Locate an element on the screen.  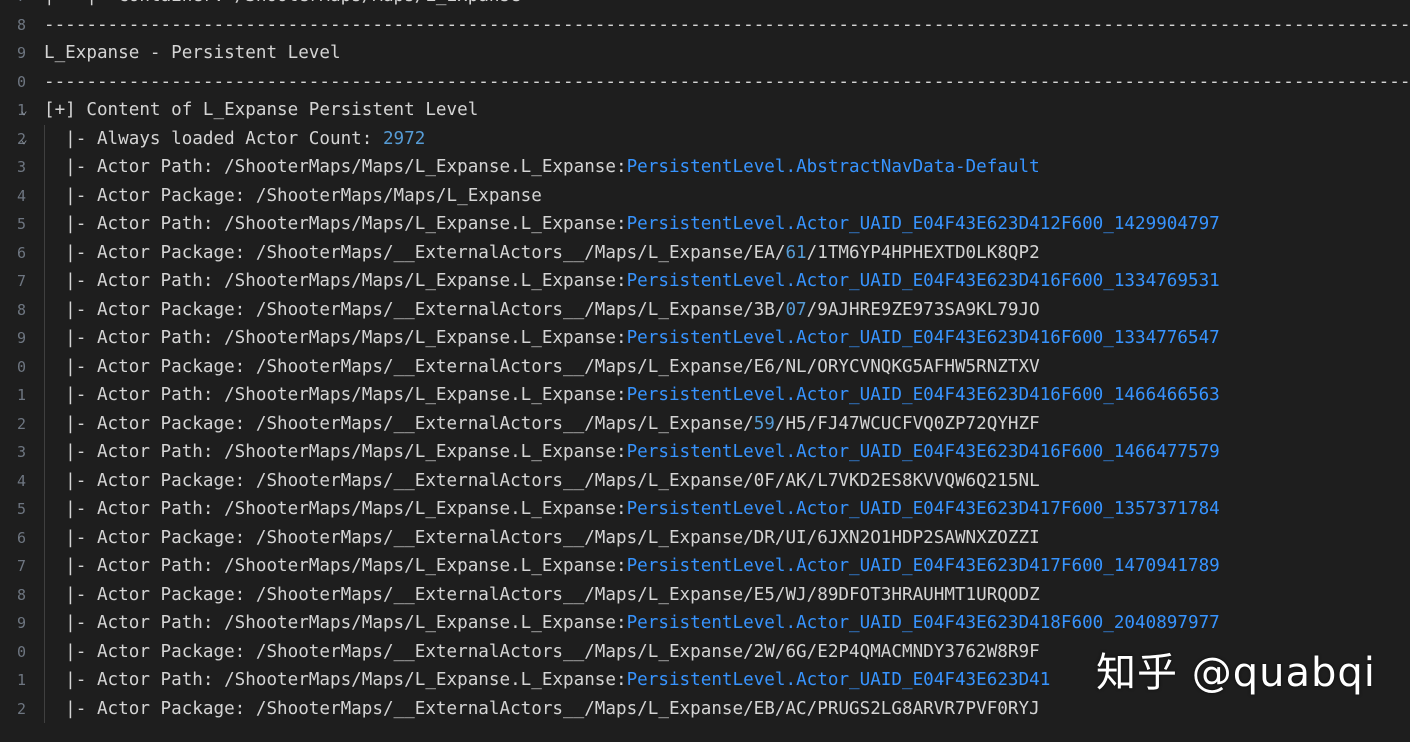
code-text: L_Expanse - Persistent Level is located at coordinates (192, 53).